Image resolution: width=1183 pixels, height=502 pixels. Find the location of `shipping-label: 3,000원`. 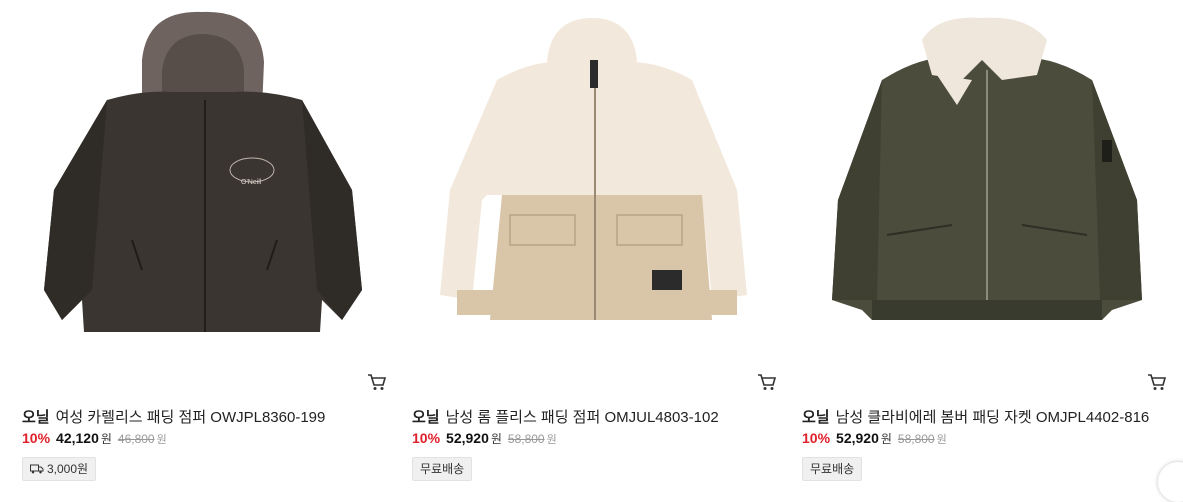

shipping-label: 3,000원 is located at coordinates (68, 469).